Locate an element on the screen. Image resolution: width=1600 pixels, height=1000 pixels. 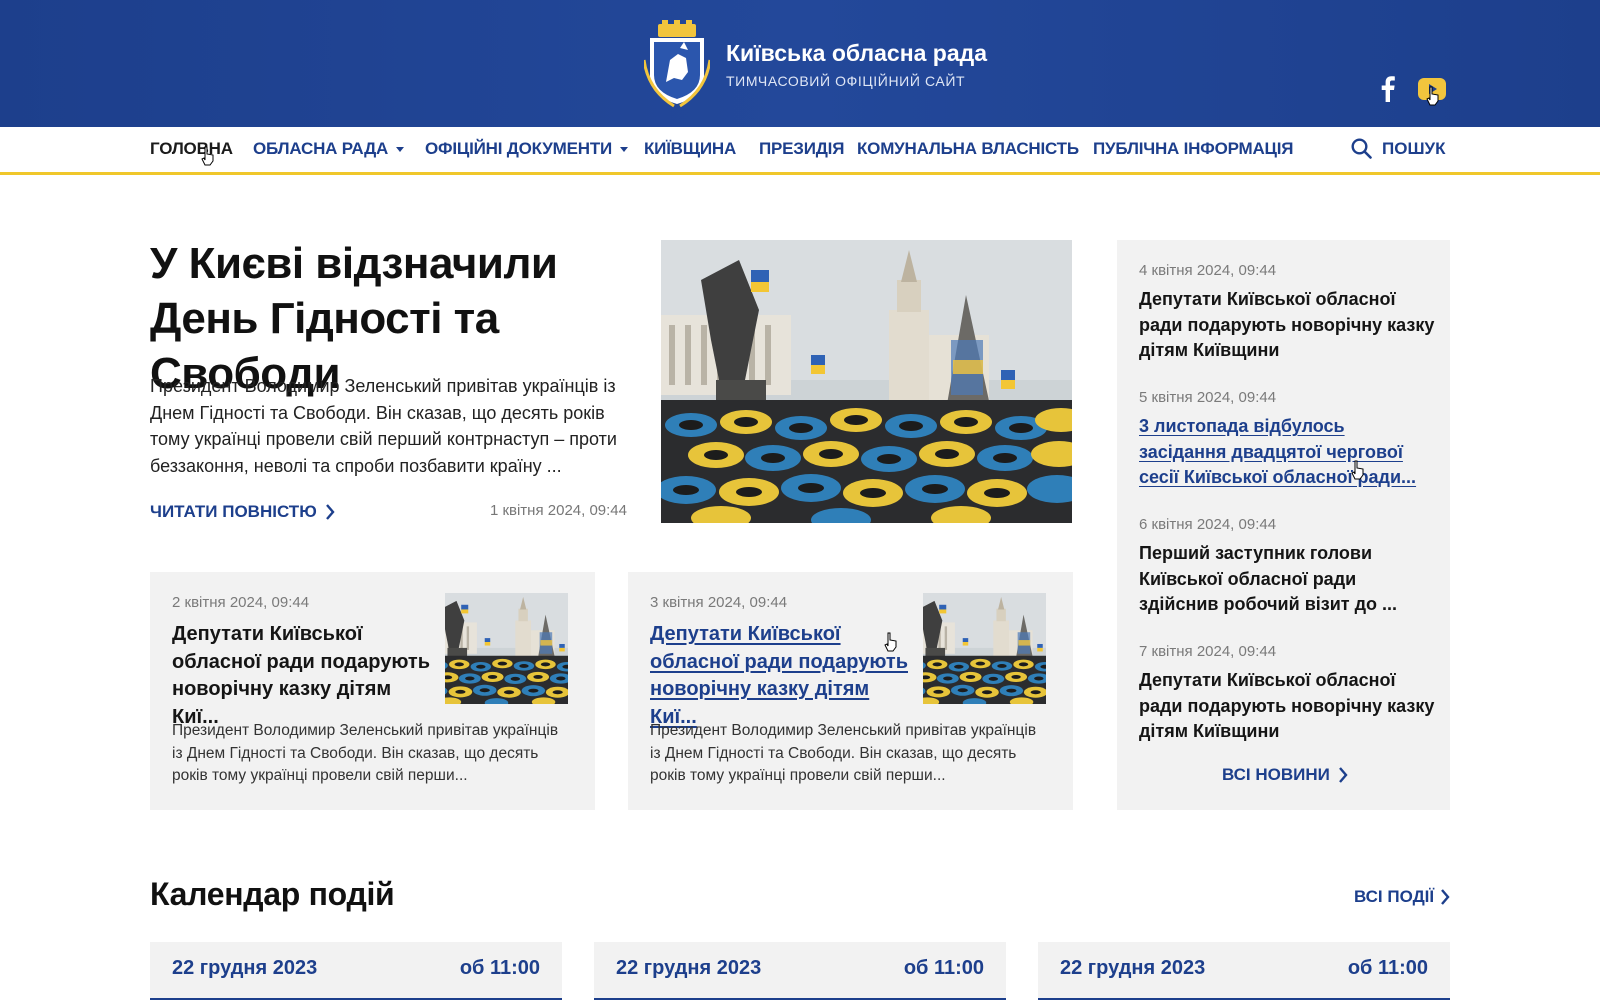
nav-item-label: ПРЕЗИДІЯ is located at coordinates (802, 148).